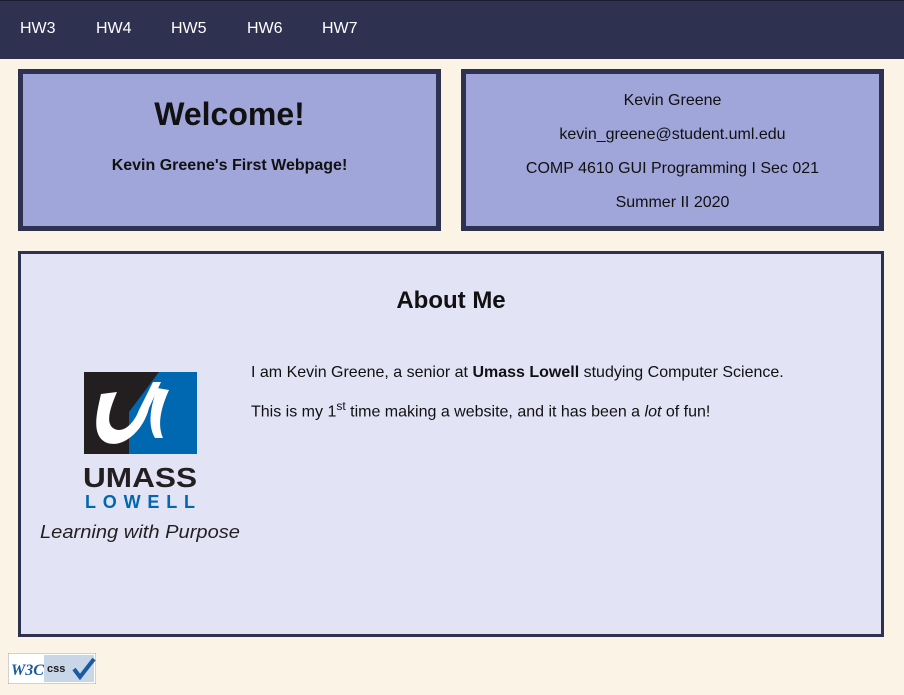 Image resolution: width=904 pixels, height=695 pixels. I want to click on about-heading: About Me, so click(451, 300).